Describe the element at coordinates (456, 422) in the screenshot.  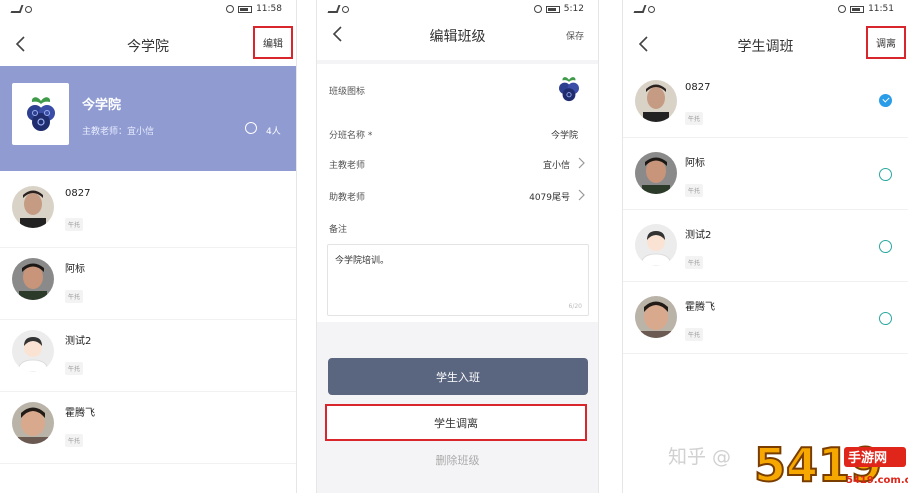
I see `transfer-student-button: 学生调离` at that location.